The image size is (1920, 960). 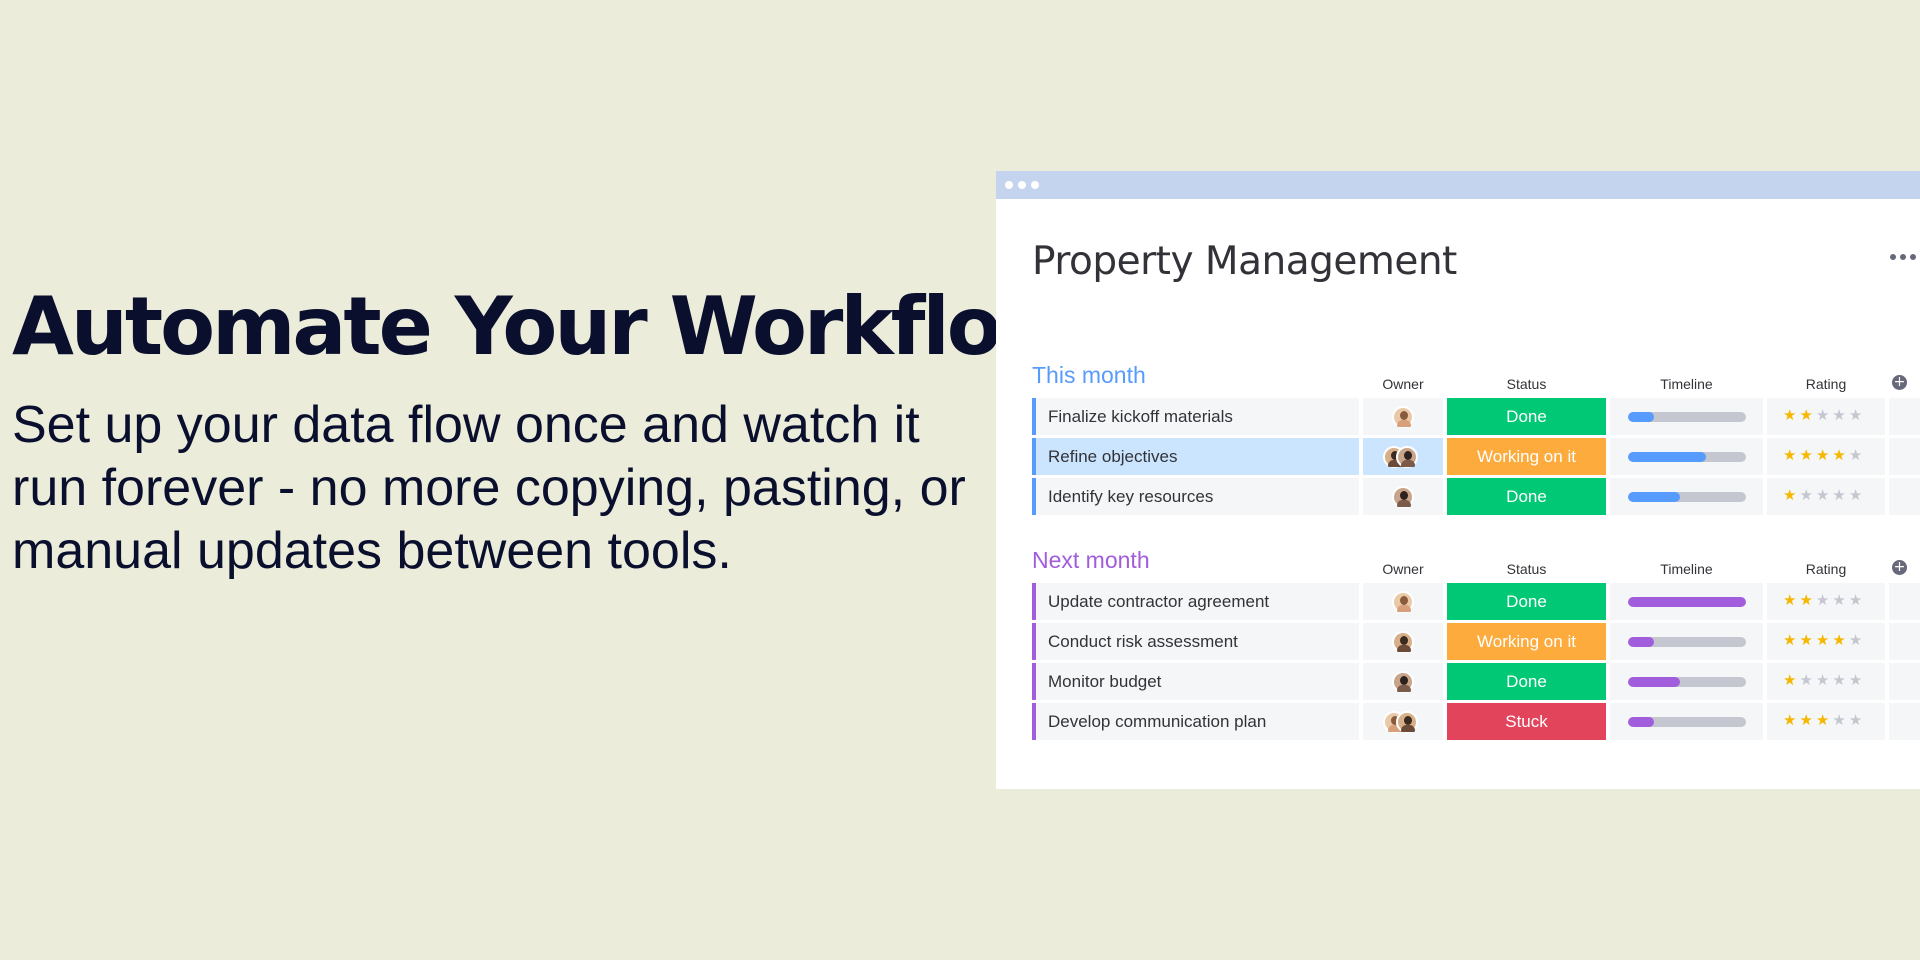 What do you see at coordinates (1195, 456) in the screenshot?
I see `item-name-cell: Refine objectives` at bounding box center [1195, 456].